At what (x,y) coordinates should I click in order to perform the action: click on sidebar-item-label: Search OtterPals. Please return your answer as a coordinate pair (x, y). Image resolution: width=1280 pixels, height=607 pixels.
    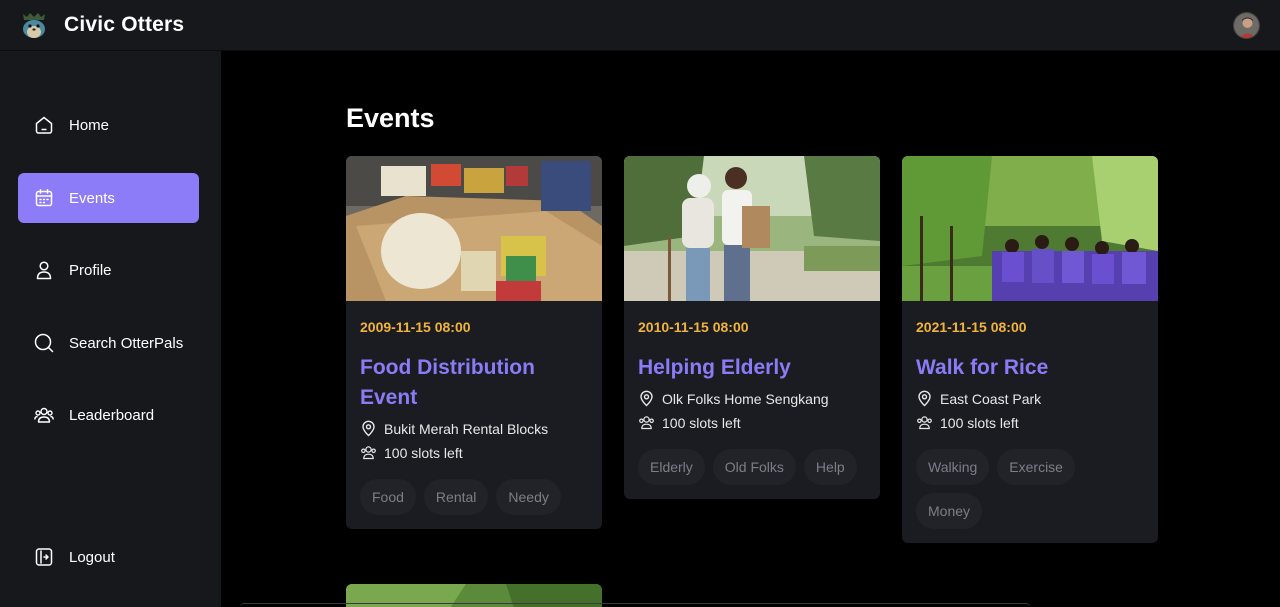
    Looking at the image, I should click on (126, 343).